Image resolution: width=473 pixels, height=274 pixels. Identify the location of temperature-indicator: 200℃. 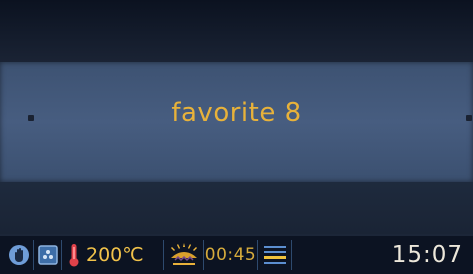
(113, 255).